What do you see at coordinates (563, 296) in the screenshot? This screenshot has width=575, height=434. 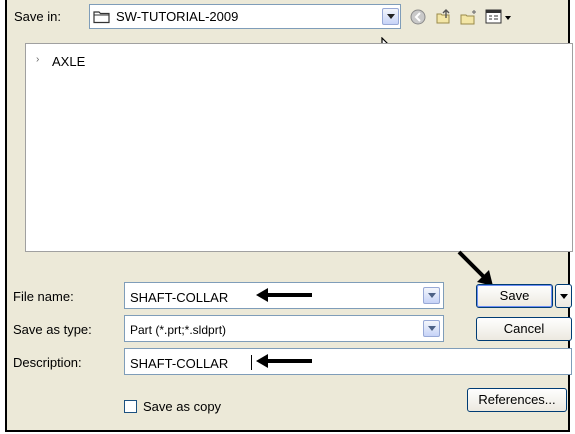 I see `save-options-button` at bounding box center [563, 296].